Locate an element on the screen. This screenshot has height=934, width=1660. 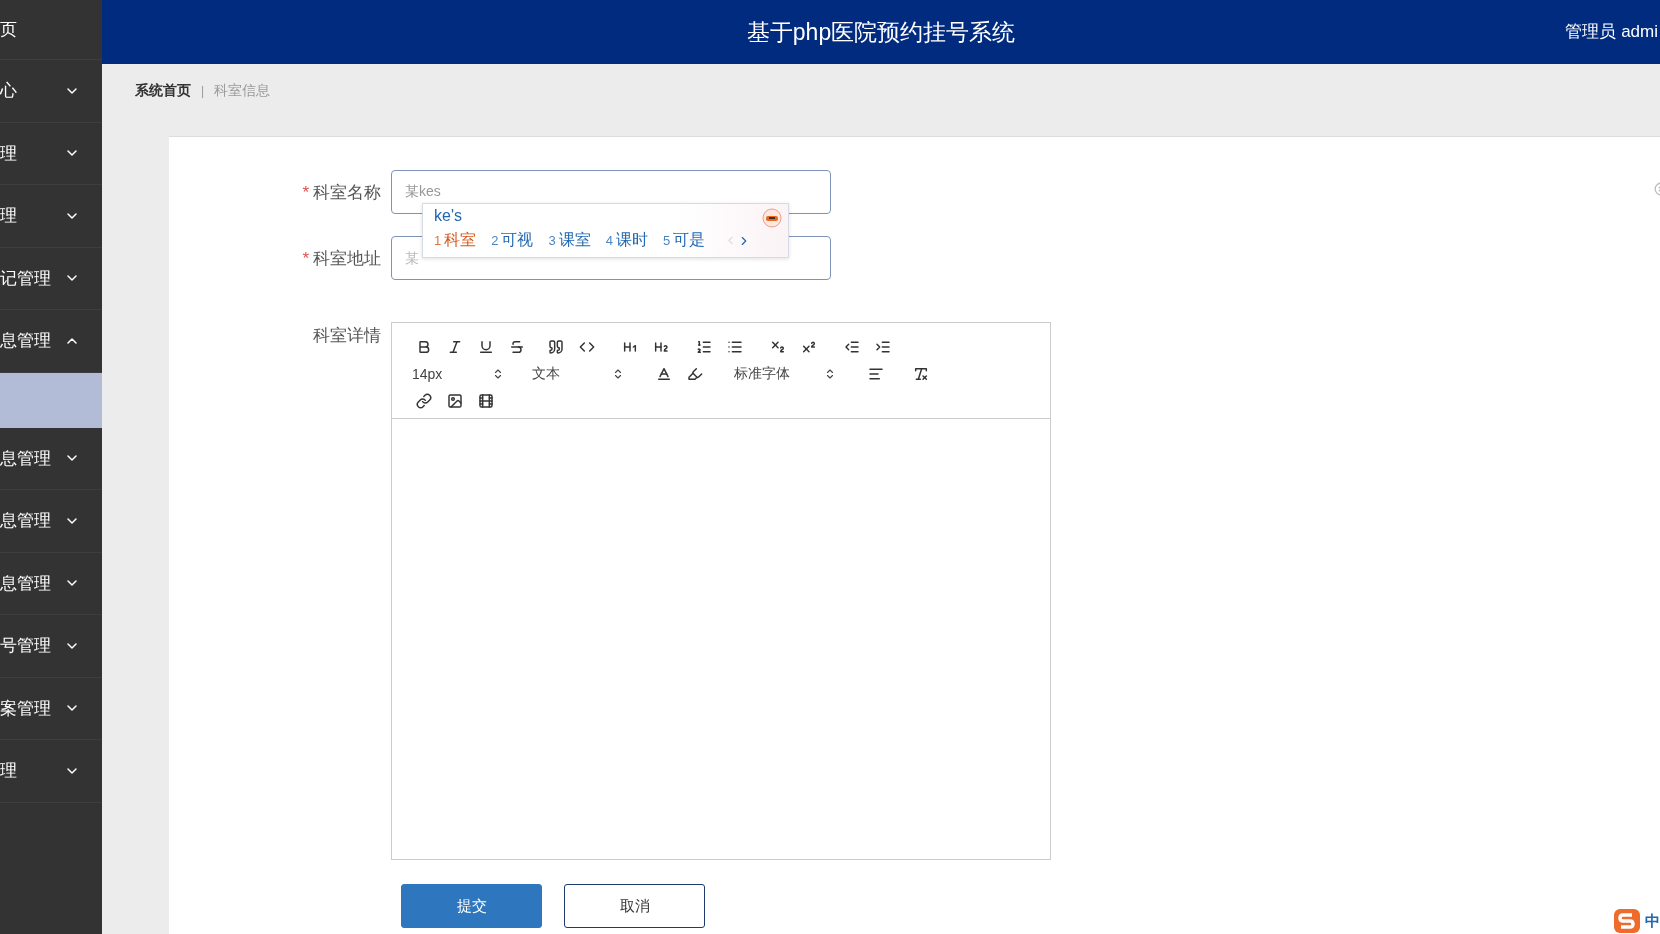
app-title: 基于php医院预约挂号系统 is located at coordinates (881, 32).